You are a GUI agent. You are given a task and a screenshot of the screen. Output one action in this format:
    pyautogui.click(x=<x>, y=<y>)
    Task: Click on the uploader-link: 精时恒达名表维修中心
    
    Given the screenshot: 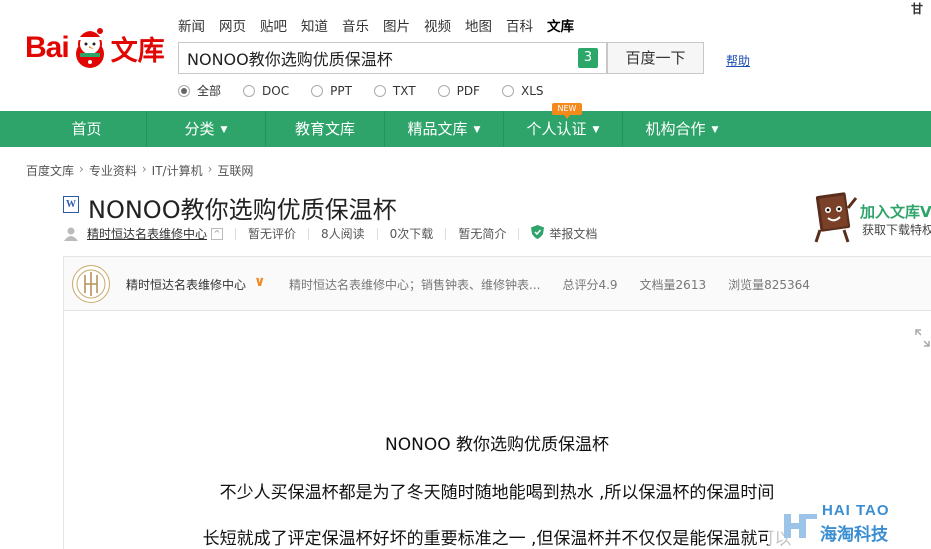 What is the action you would take?
    pyautogui.click(x=147, y=233)
    